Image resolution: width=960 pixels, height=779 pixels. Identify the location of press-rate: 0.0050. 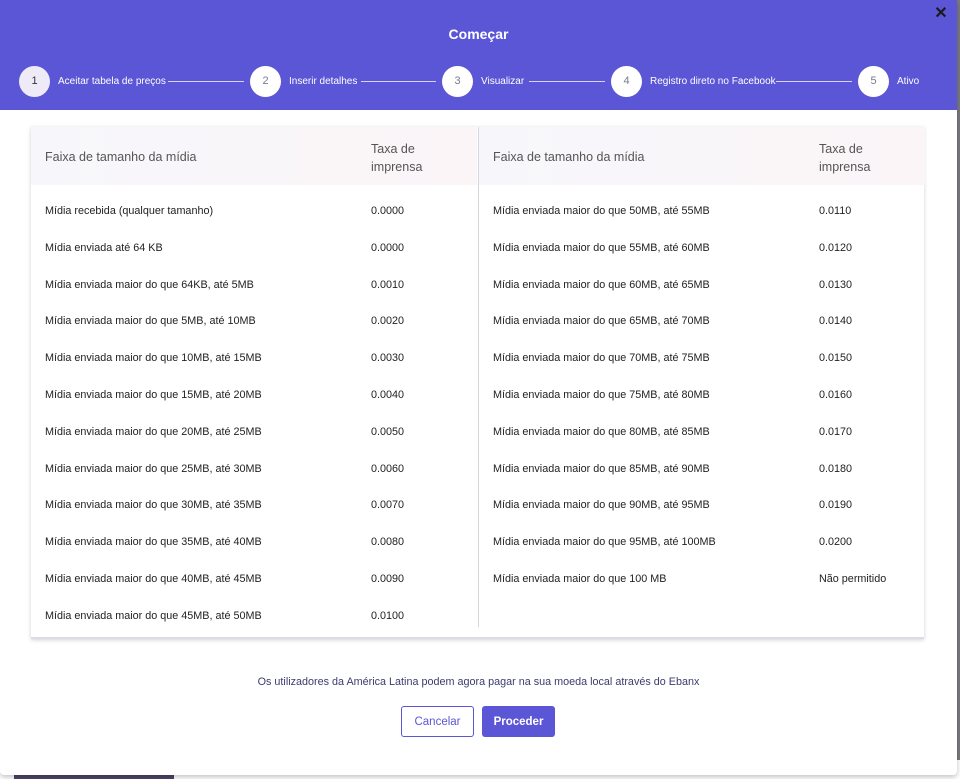
(388, 431).